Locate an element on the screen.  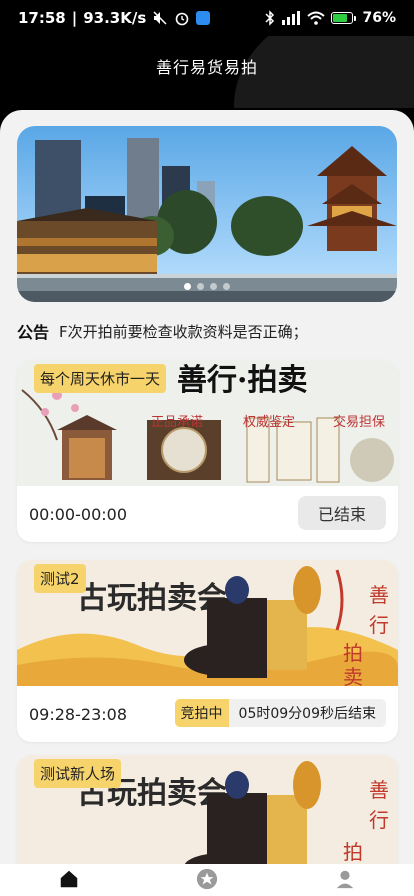
tab-home is located at coordinates (69, 879).